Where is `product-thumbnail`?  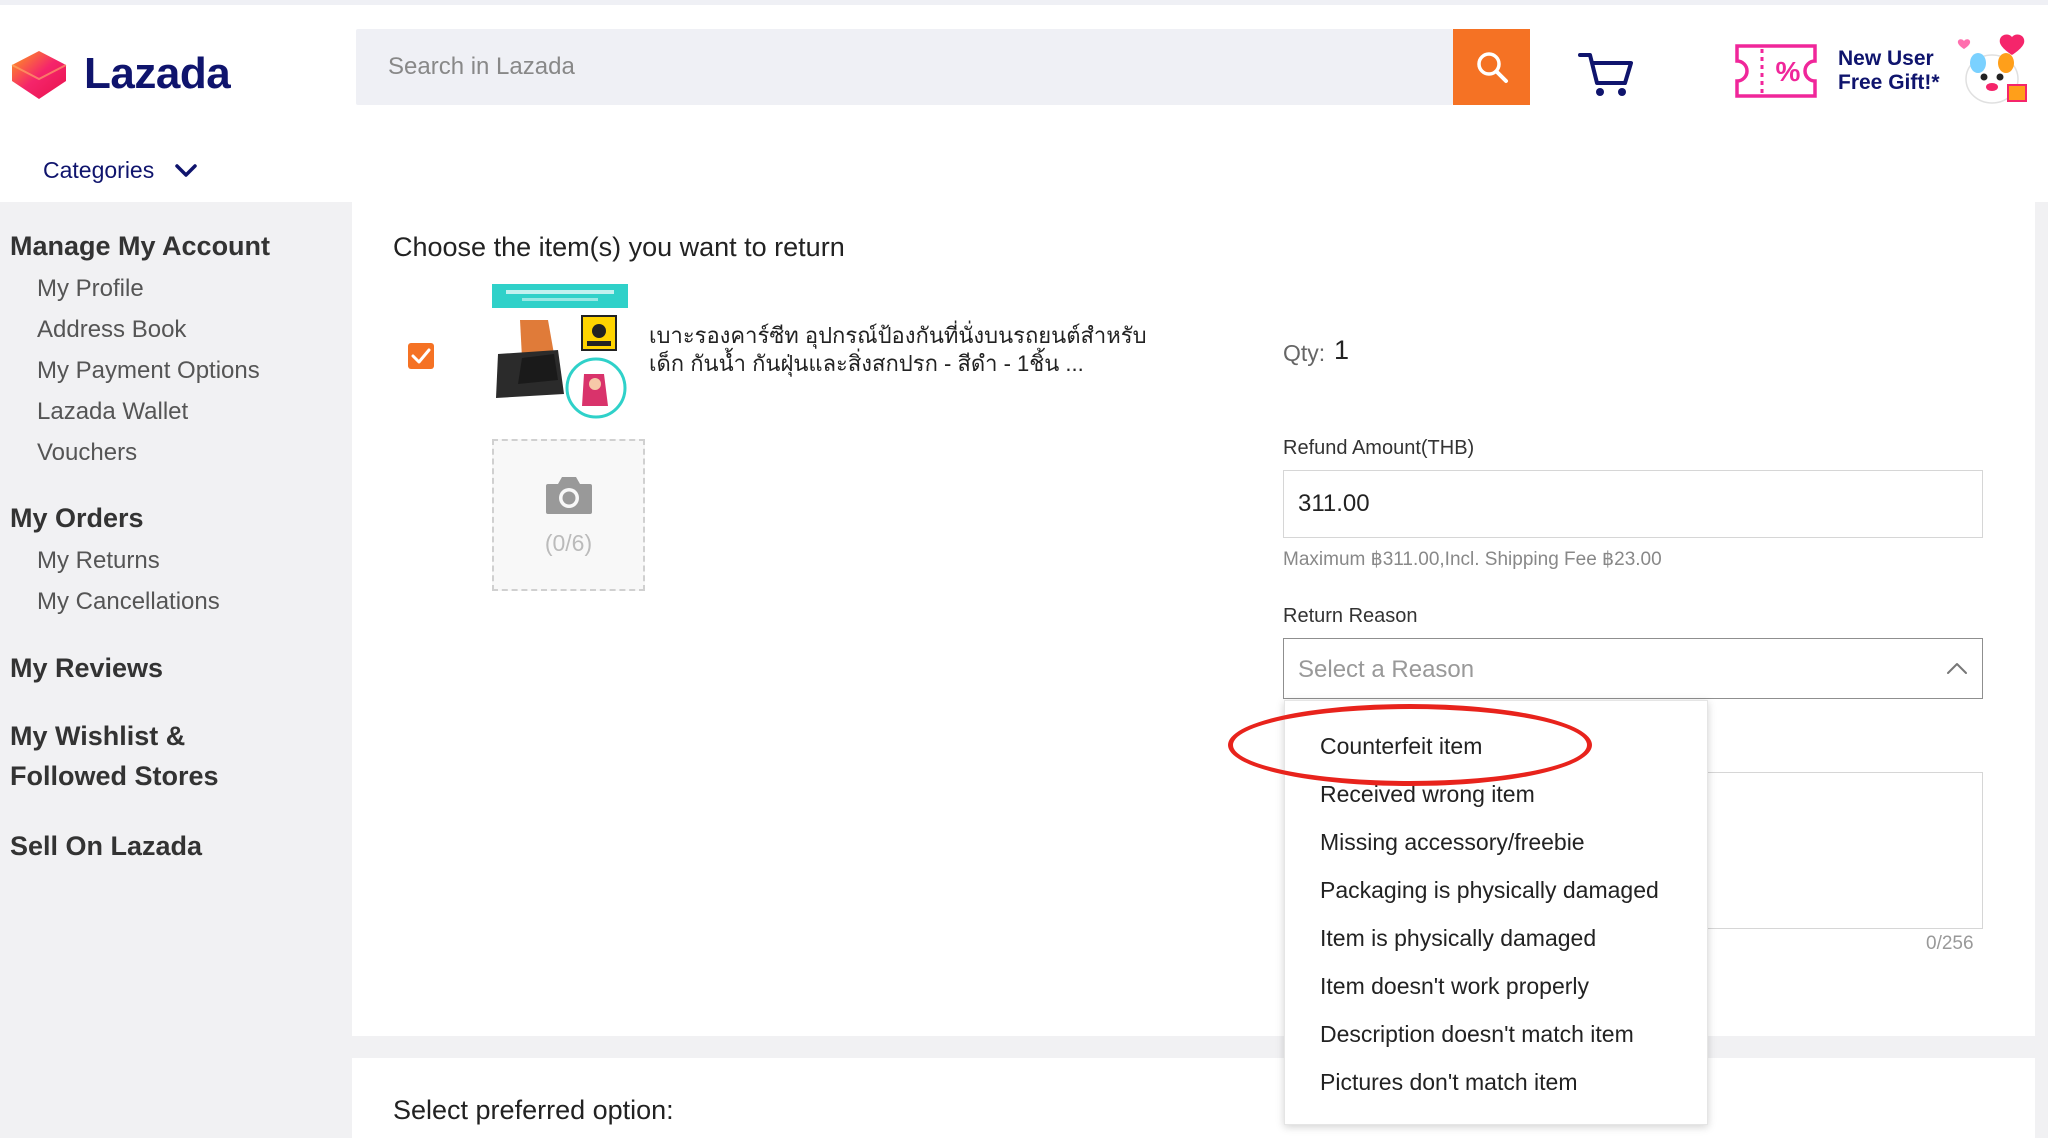
product-thumbnail is located at coordinates (560, 352).